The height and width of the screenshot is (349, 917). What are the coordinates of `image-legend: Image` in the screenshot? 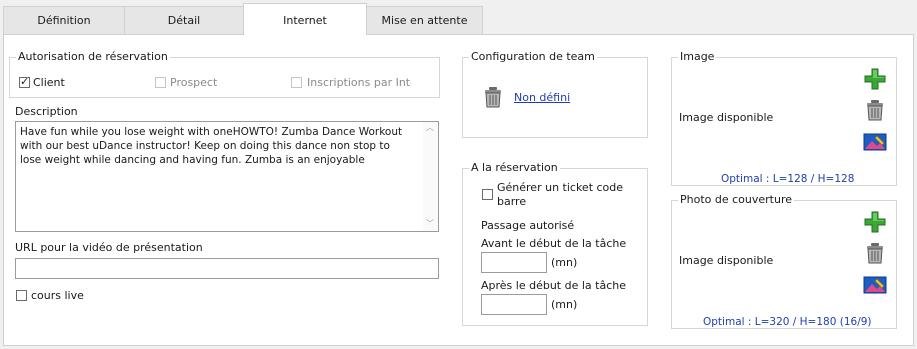 It's located at (697, 57).